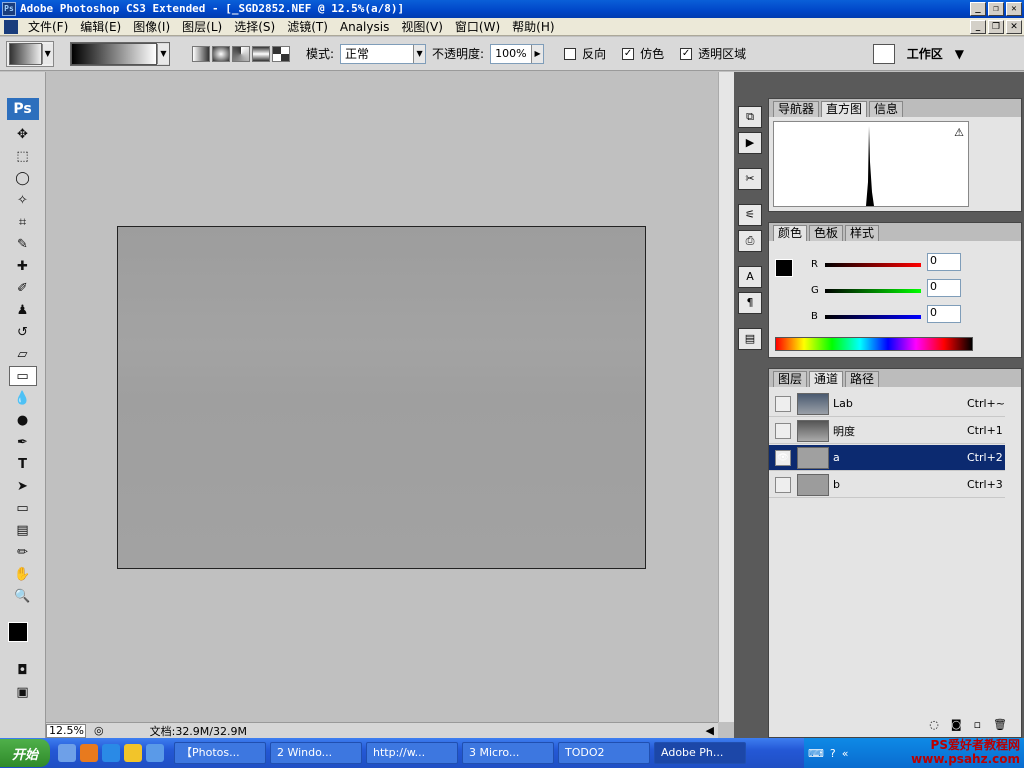 This screenshot has height=768, width=1024. I want to click on gradient-picker: ▼, so click(120, 53).